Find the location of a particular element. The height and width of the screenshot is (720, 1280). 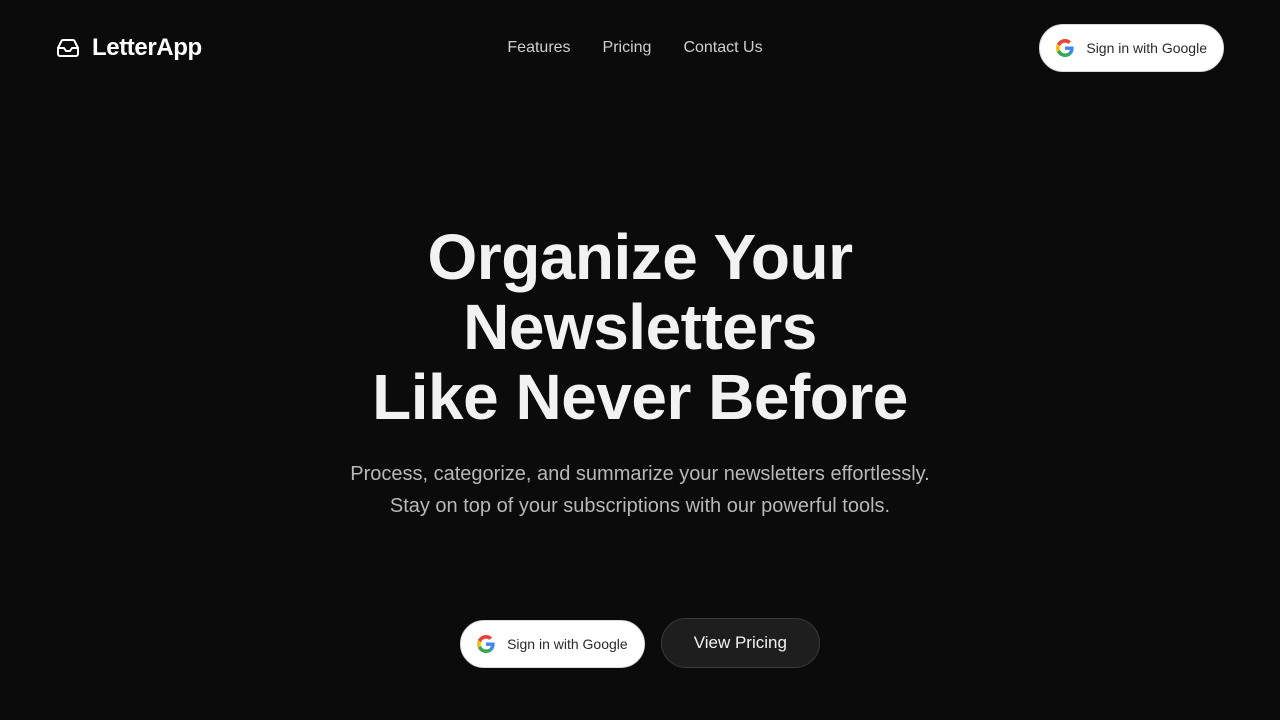

brand-logo-link: LetterApp is located at coordinates (129, 48).